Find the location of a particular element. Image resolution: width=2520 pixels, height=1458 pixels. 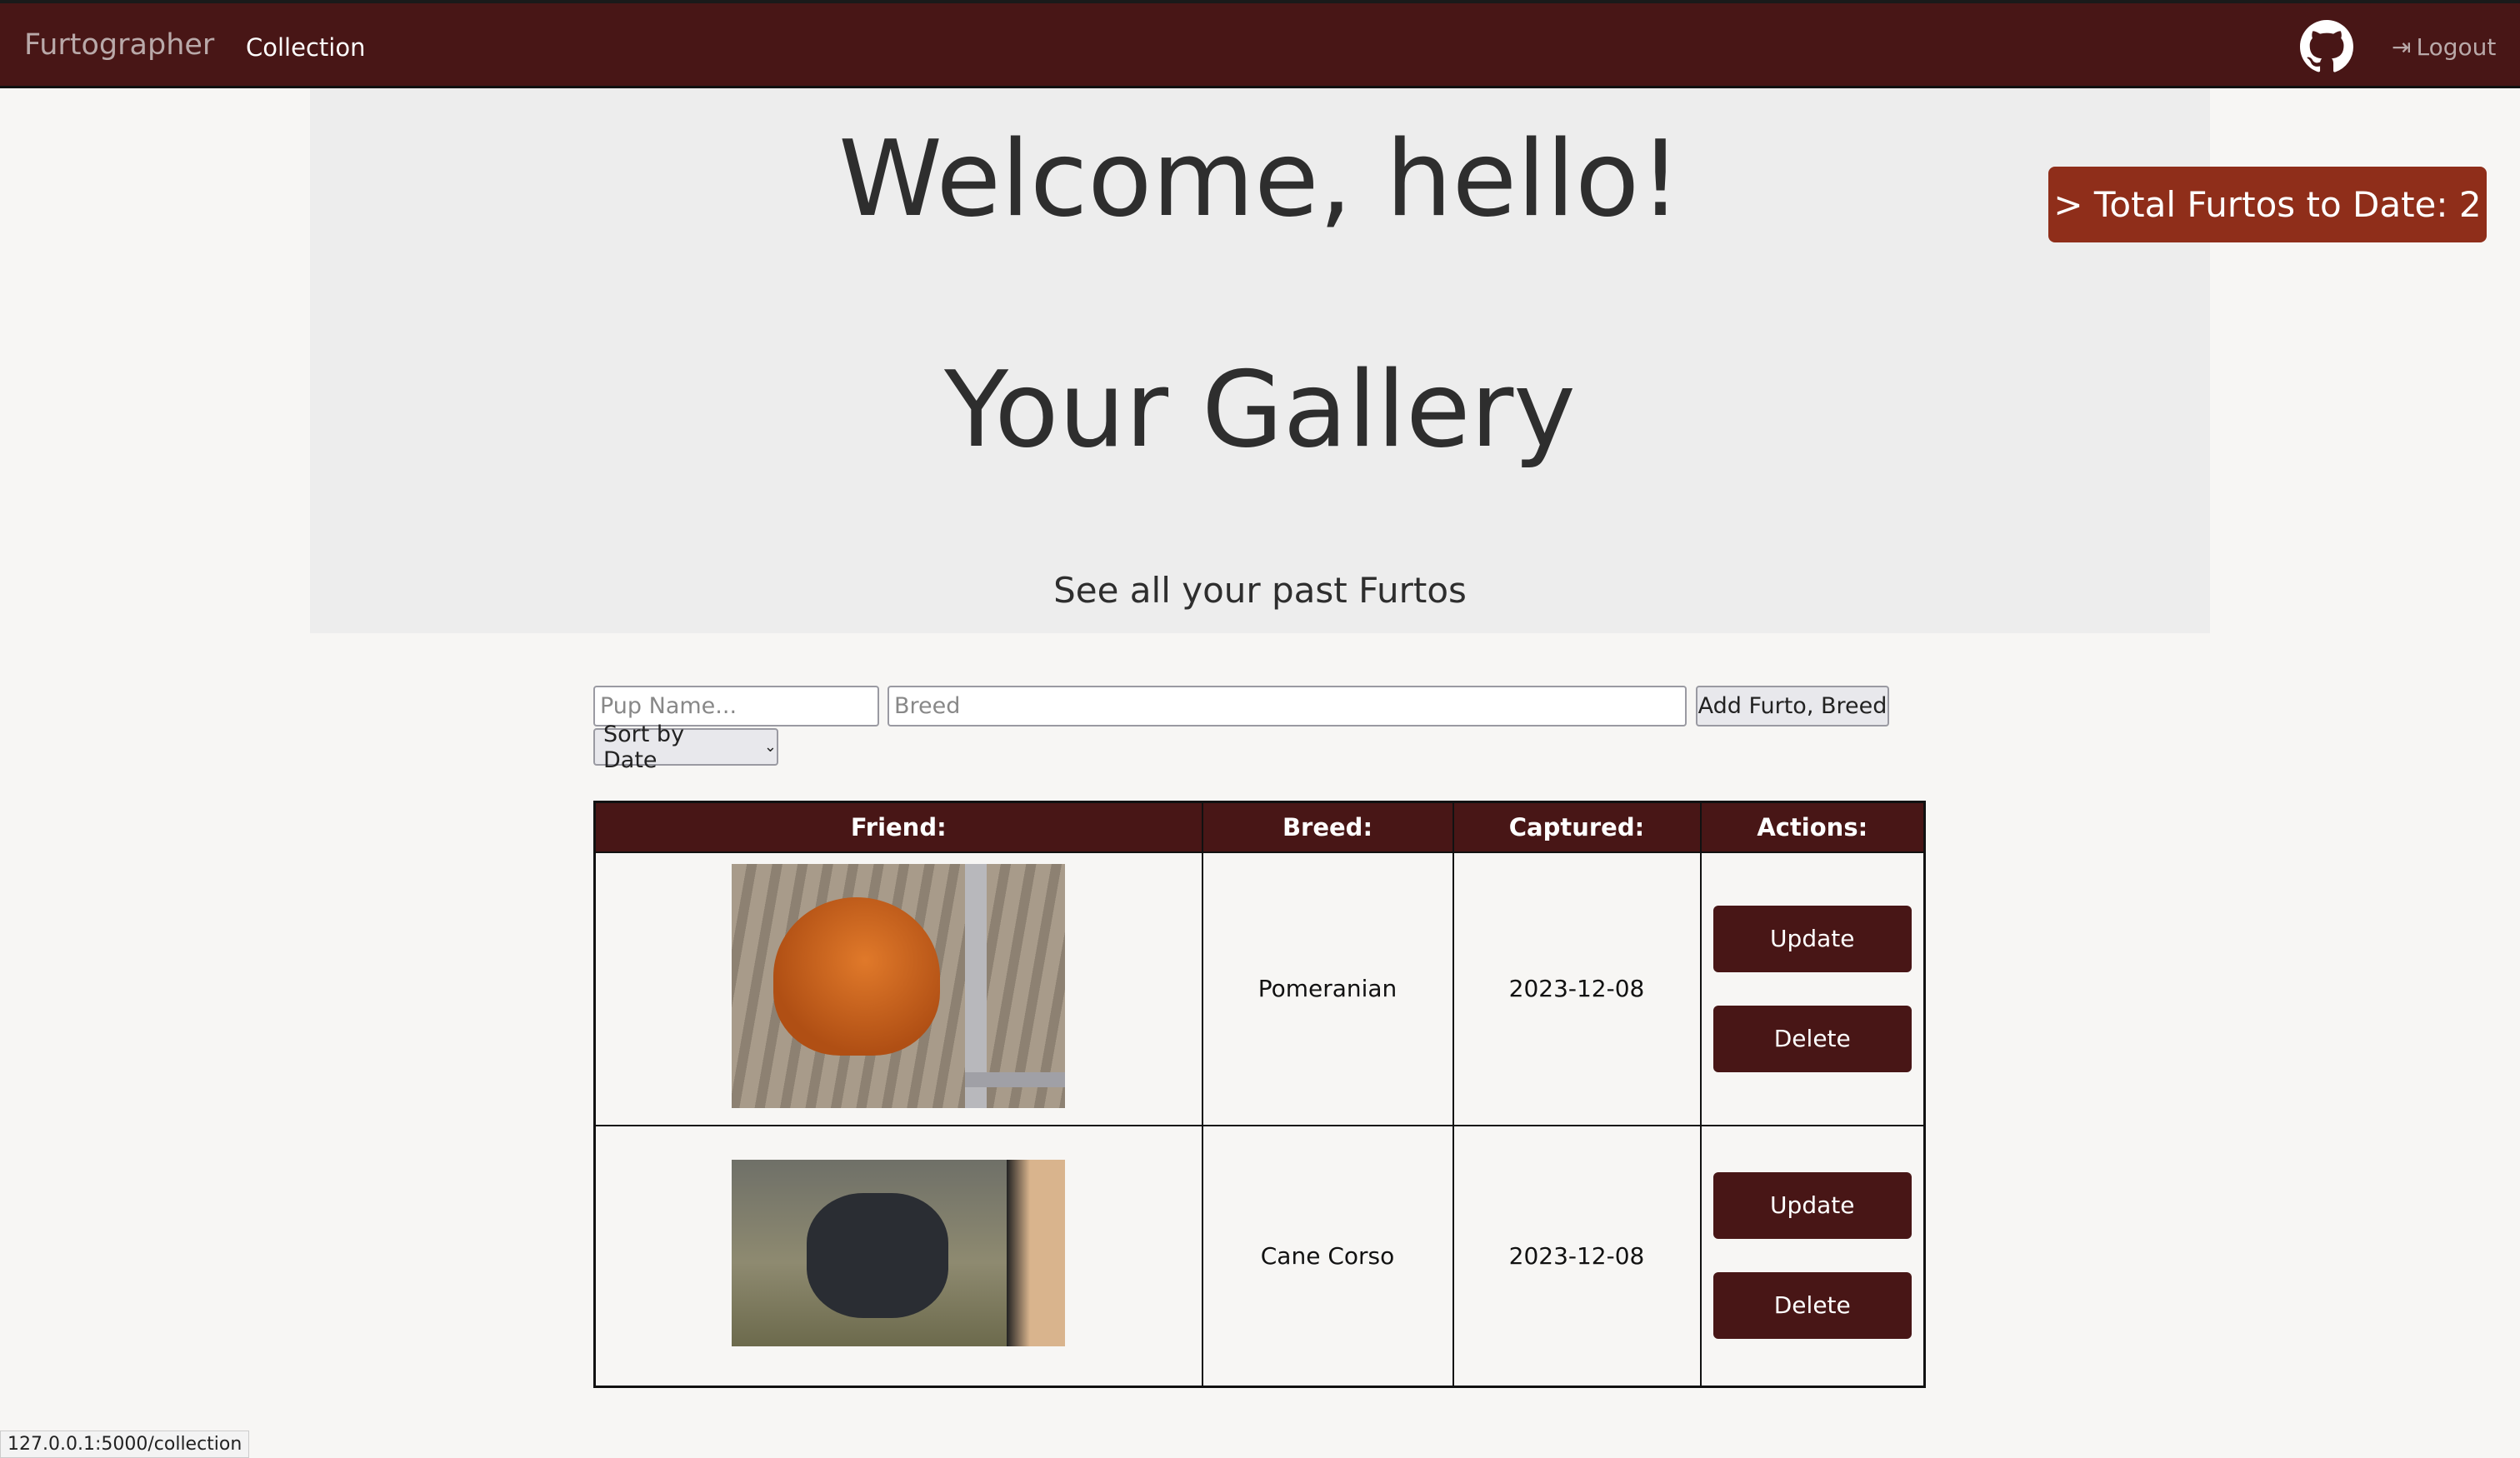

logout-icon: ⇥ is located at coordinates (2402, 47).